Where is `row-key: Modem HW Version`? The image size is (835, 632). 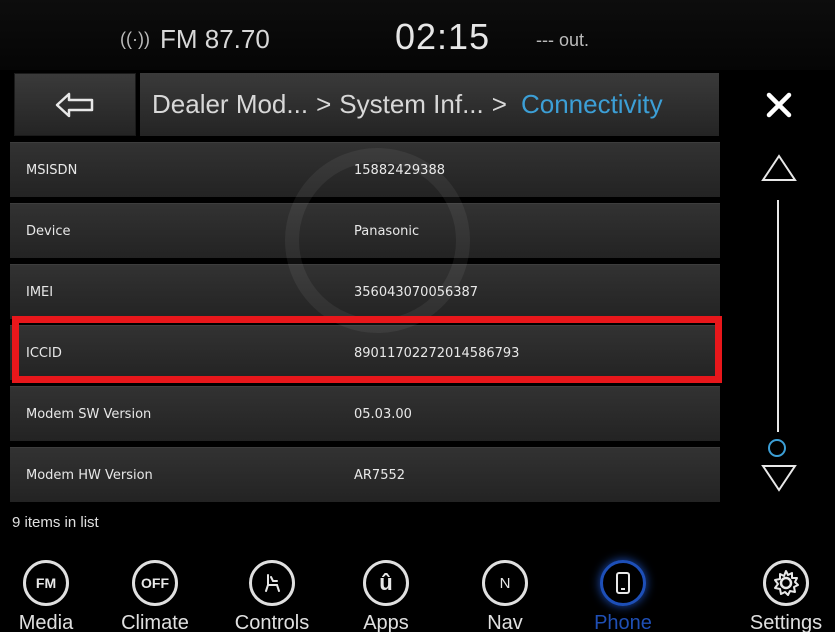
row-key: Modem HW Version is located at coordinates (89, 475).